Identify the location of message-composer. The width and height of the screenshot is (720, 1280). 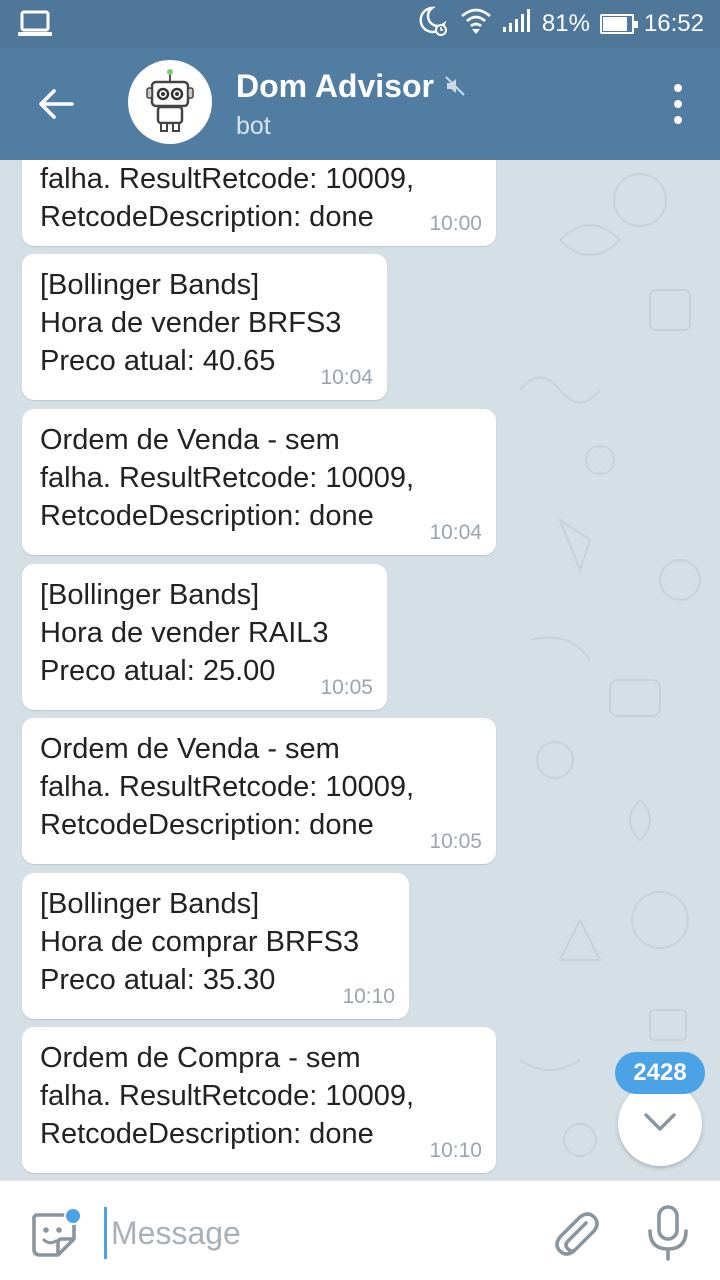
(360, 1230).